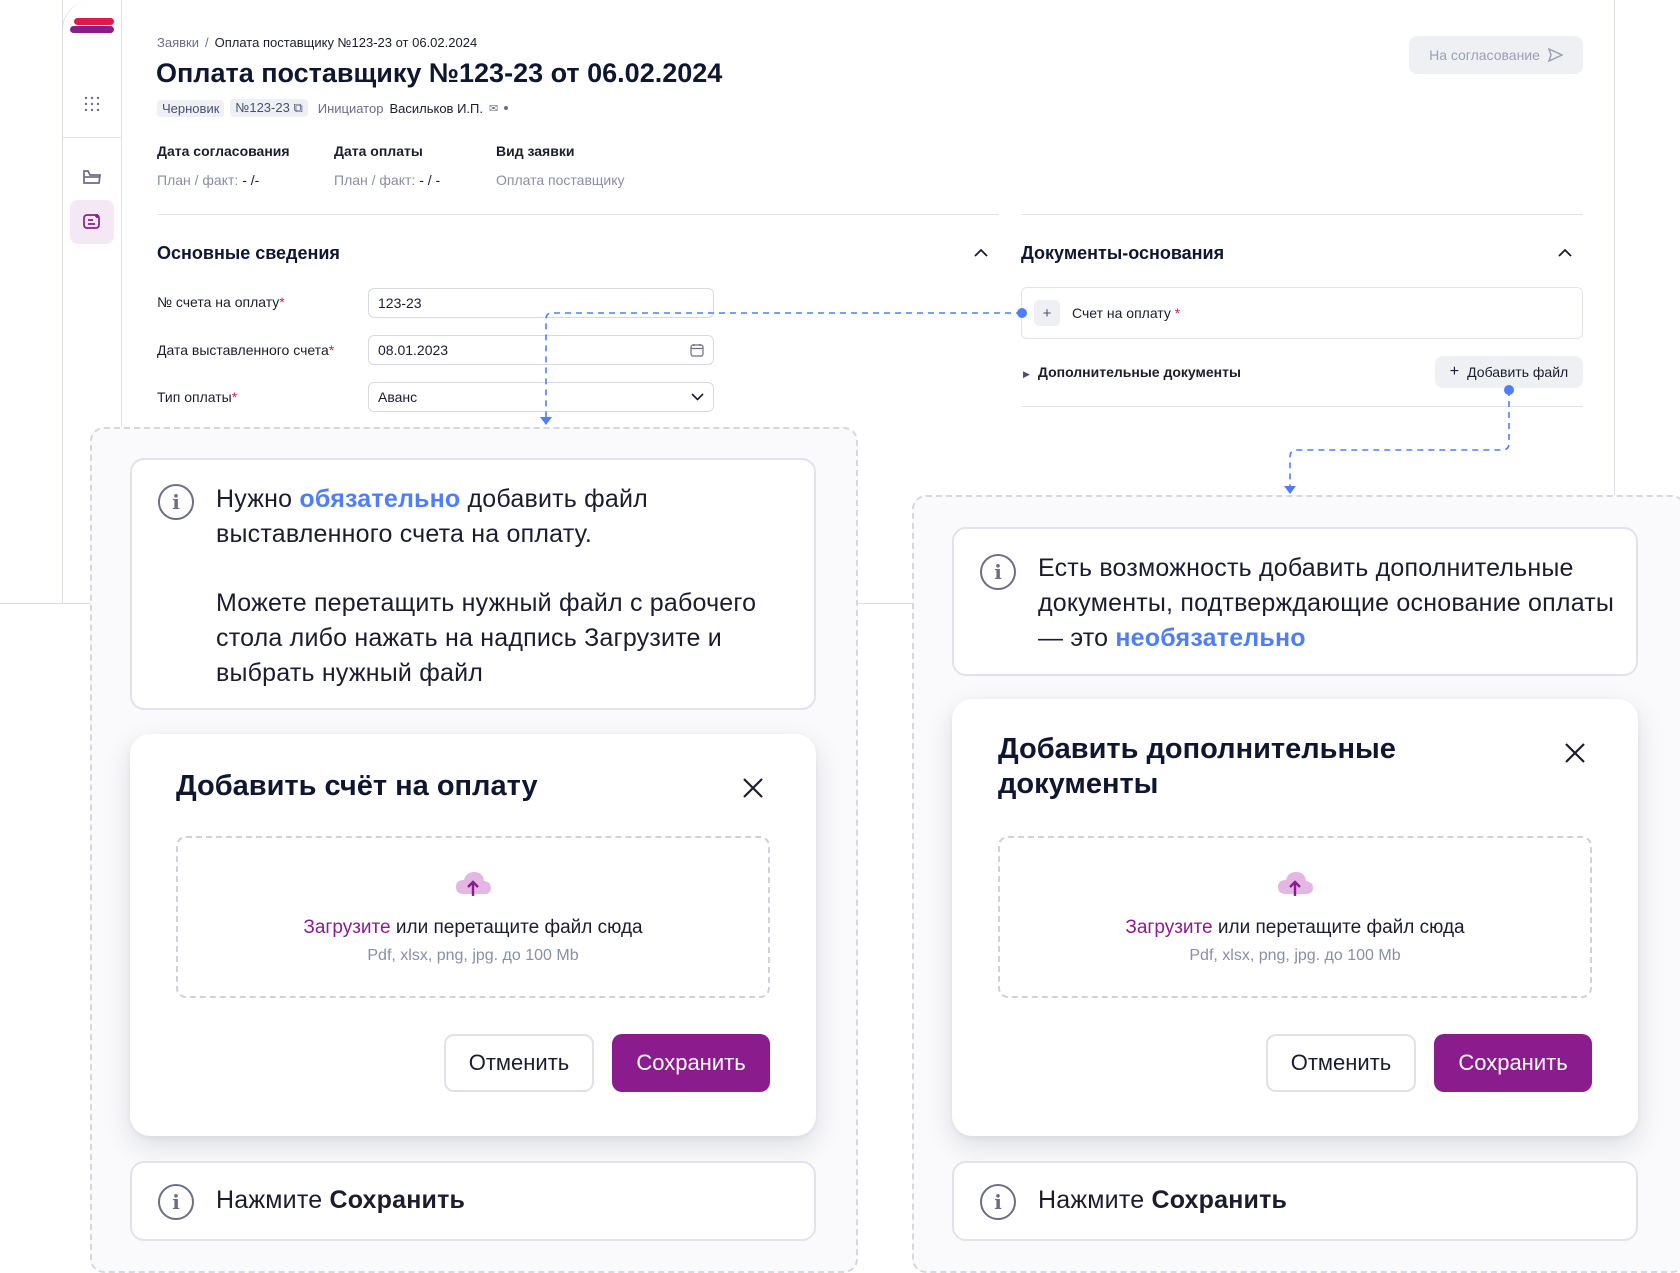 This screenshot has height=1273, width=1680. Describe the element at coordinates (541, 397) in the screenshot. I see `payment-type-select: Аванс` at that location.